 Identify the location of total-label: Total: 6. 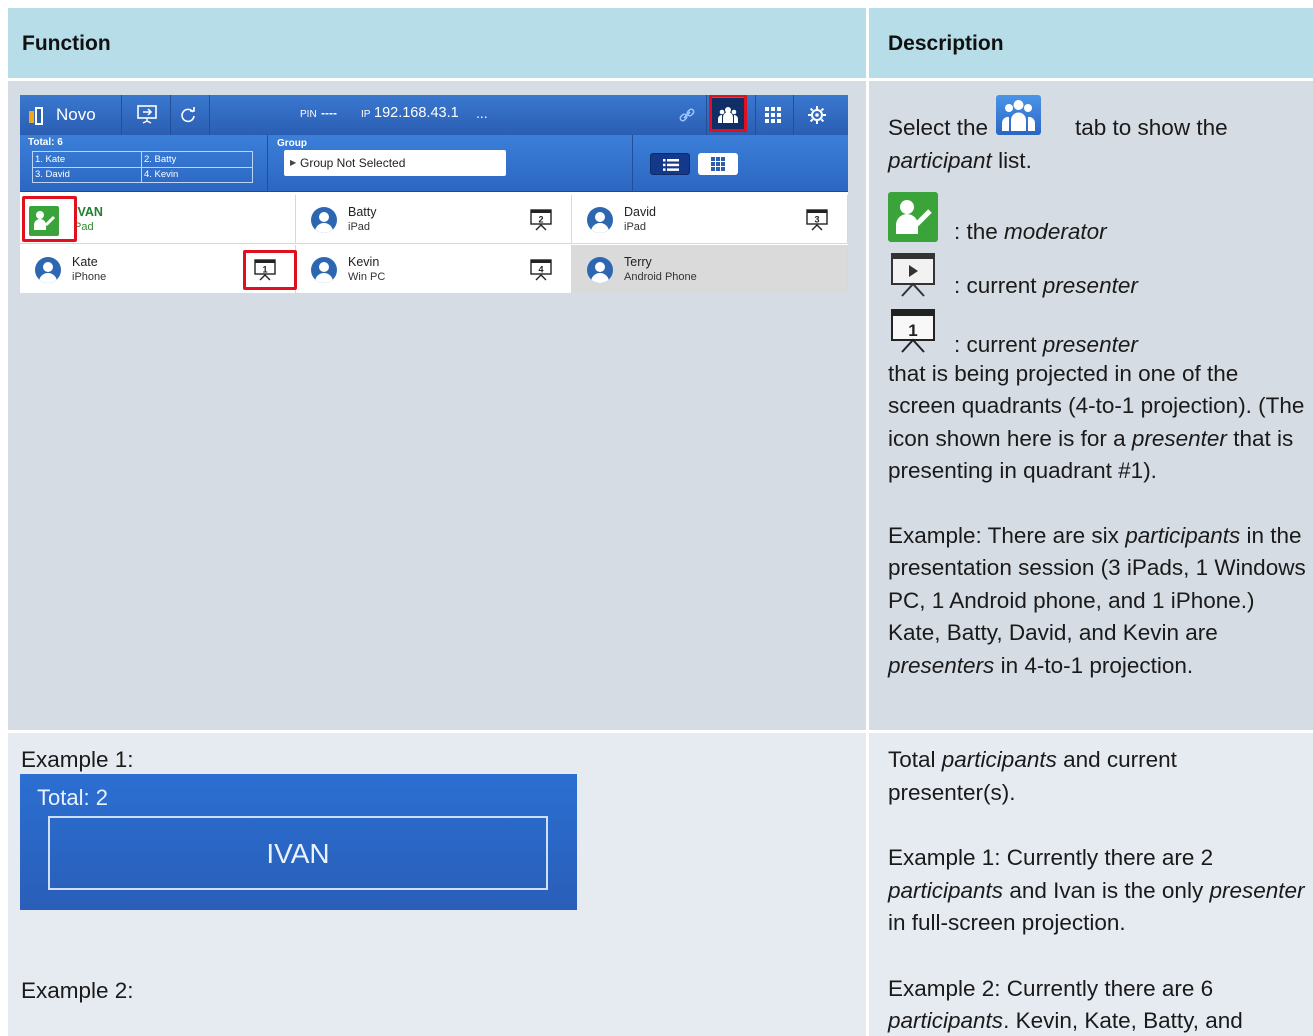
(45, 142).